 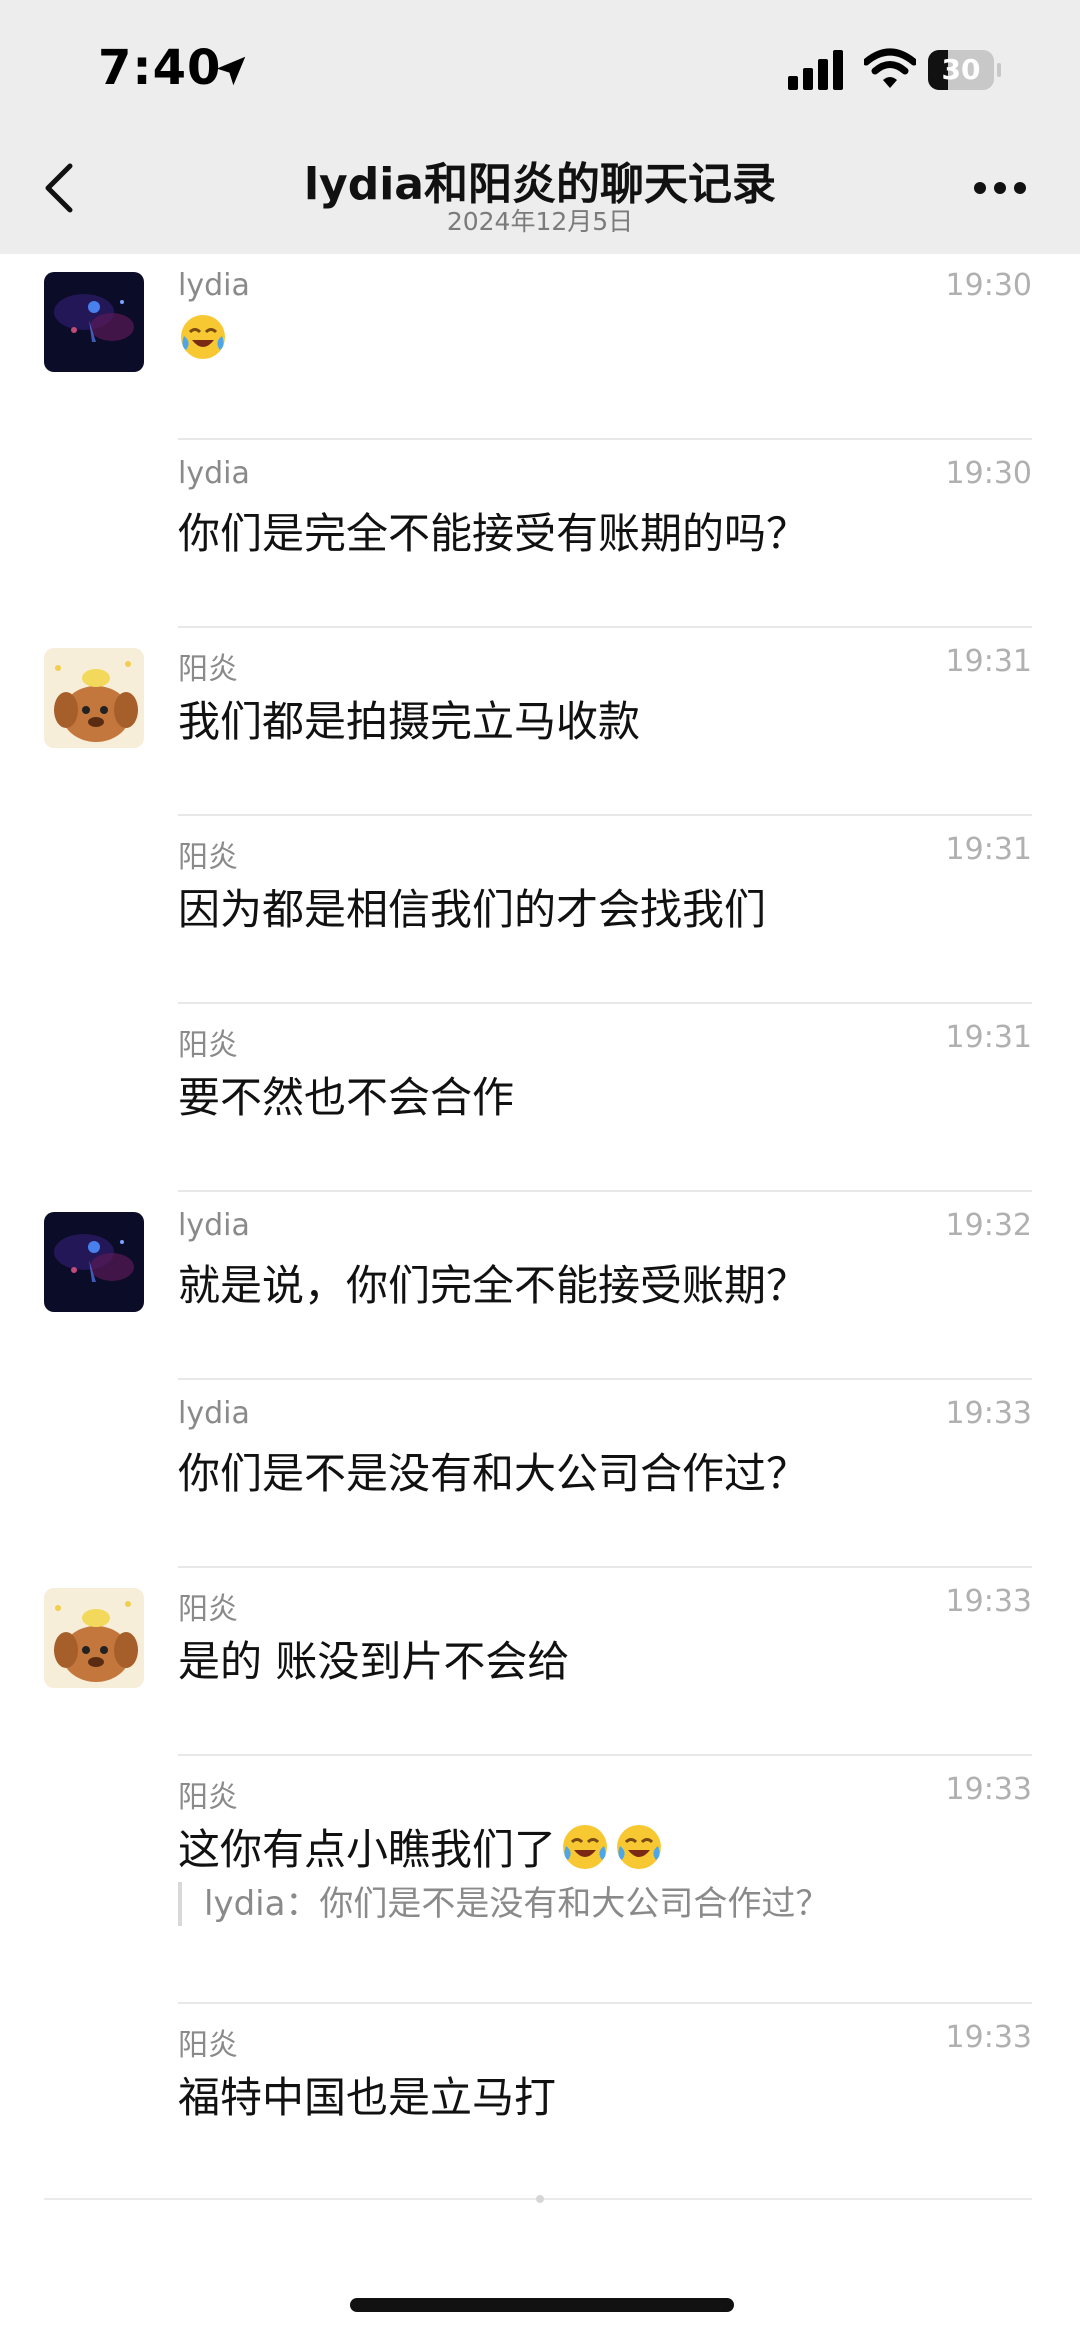 I want to click on message-text, so click(x=203, y=338).